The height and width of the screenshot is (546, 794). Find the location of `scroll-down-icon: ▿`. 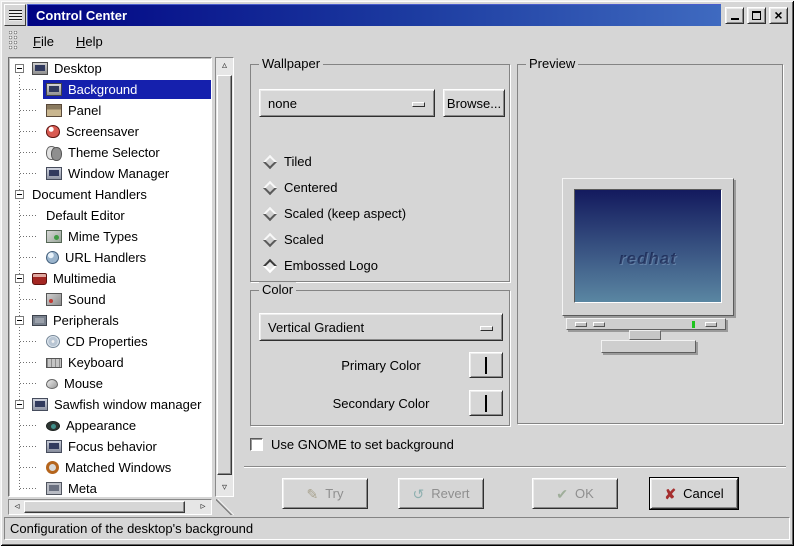

scroll-down-icon: ▿ is located at coordinates (224, 488).